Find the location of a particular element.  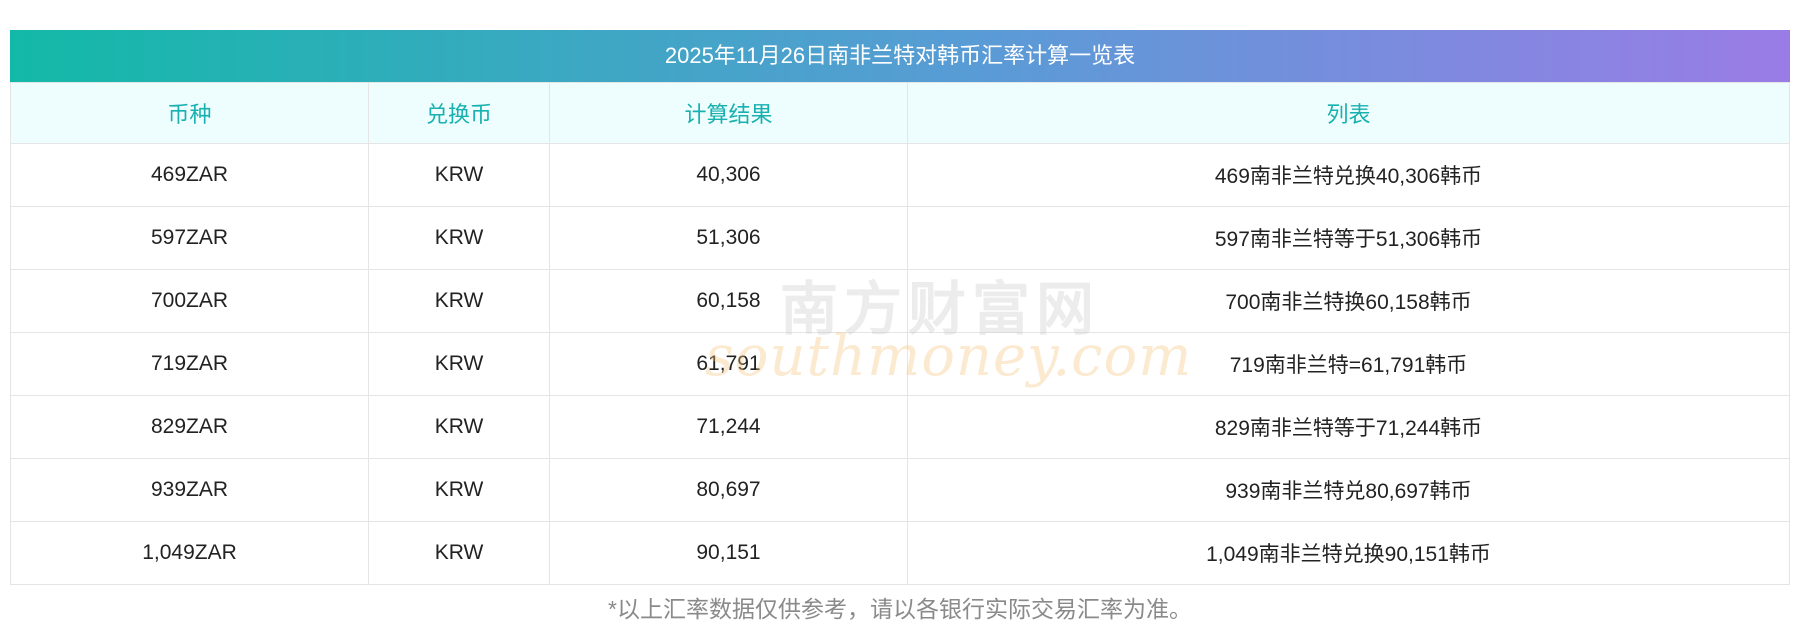

cell-result: 61,791 is located at coordinates (728, 364).